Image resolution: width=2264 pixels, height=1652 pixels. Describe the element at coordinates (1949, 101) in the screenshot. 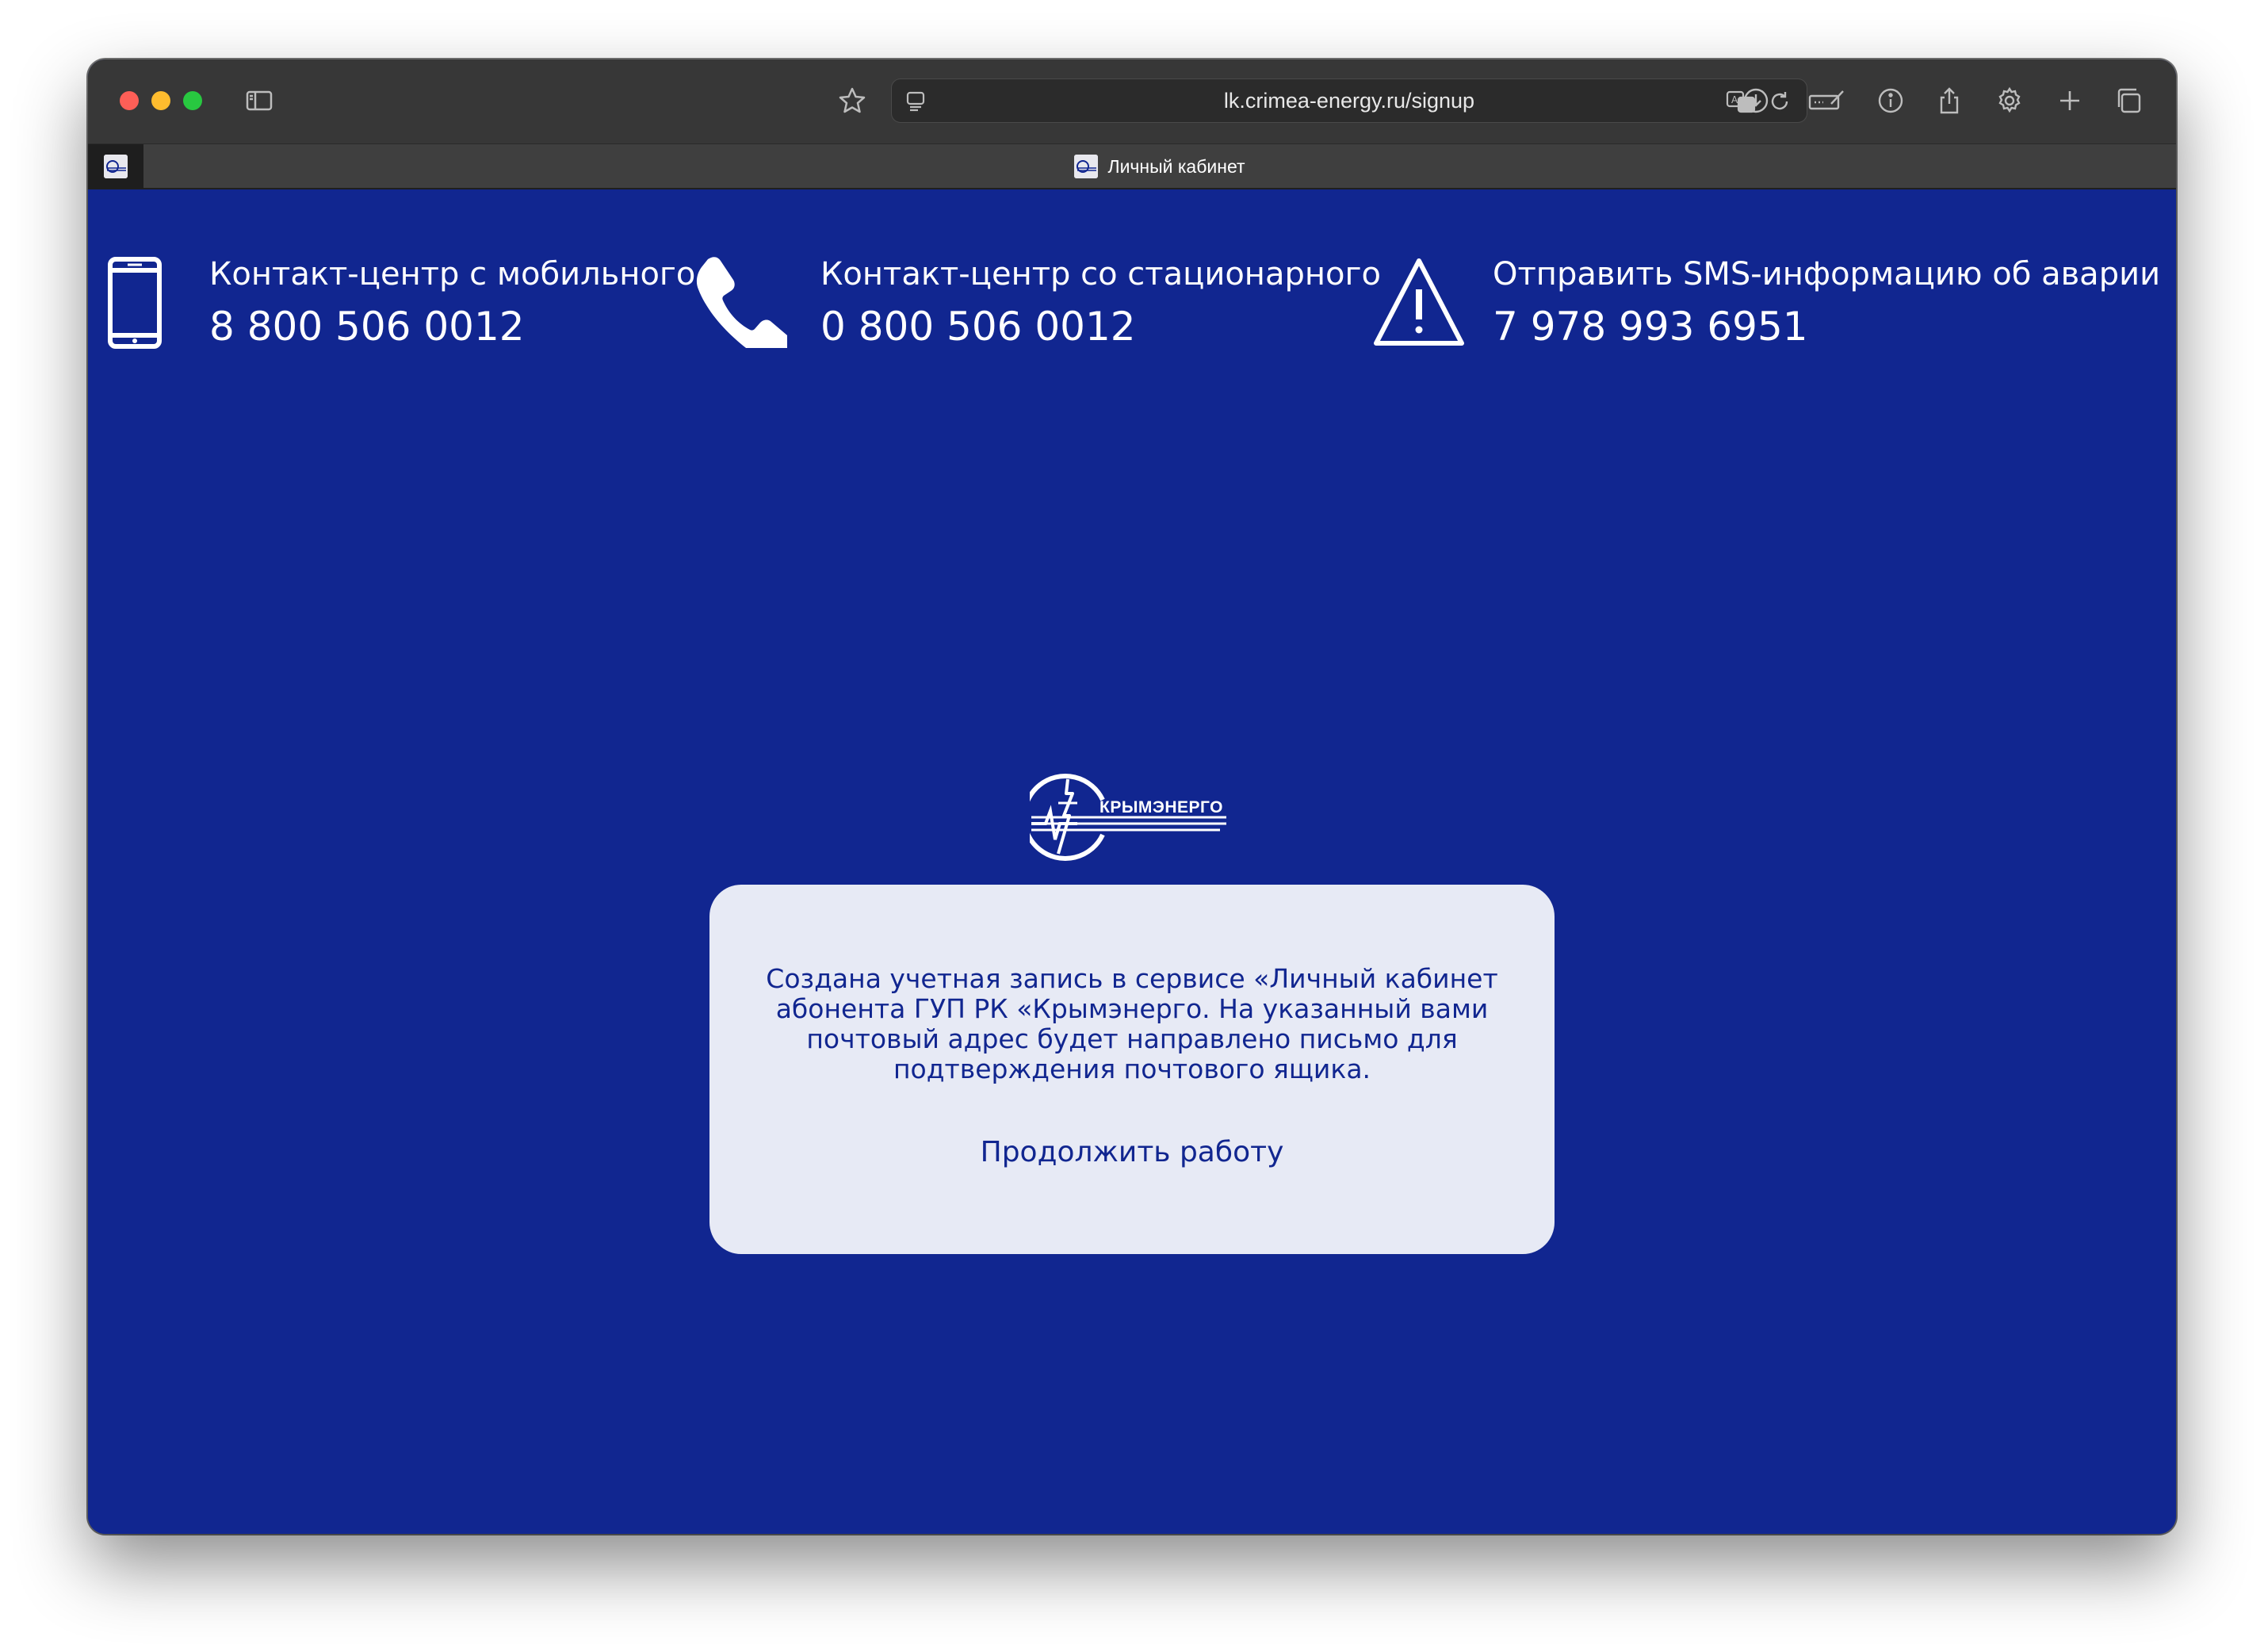

I see `share-icon` at that location.